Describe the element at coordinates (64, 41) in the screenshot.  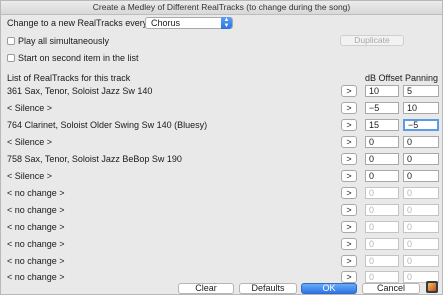
I see `play-all-label: Play all simultaneously` at that location.